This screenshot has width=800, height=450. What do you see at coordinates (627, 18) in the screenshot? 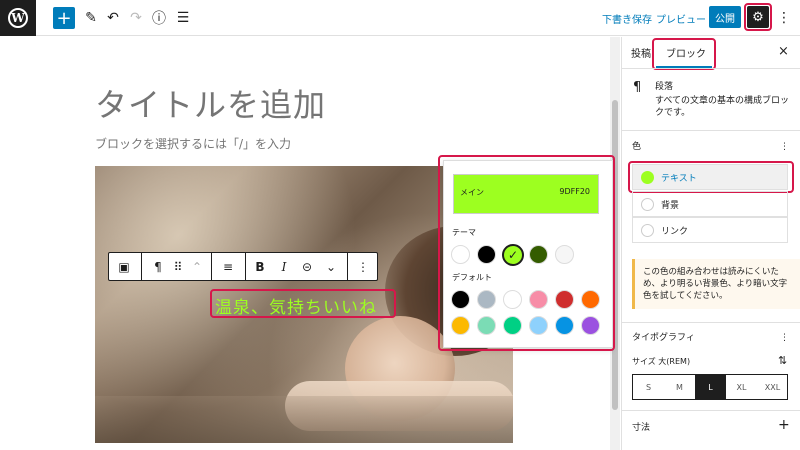
I see `save-draft-link: 下書き保存` at bounding box center [627, 18].